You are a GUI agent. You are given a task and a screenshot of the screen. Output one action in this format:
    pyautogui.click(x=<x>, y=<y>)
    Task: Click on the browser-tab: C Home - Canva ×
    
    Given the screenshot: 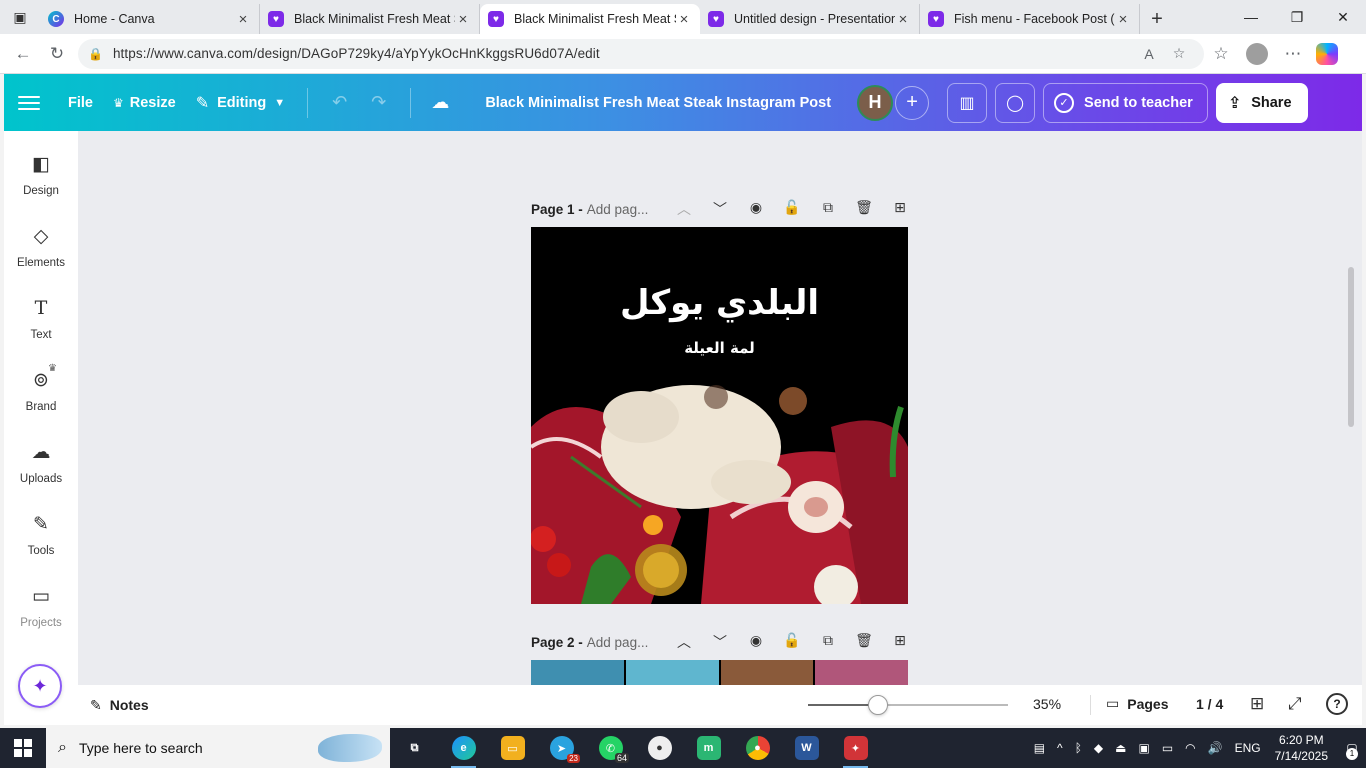 What is the action you would take?
    pyautogui.click(x=150, y=19)
    